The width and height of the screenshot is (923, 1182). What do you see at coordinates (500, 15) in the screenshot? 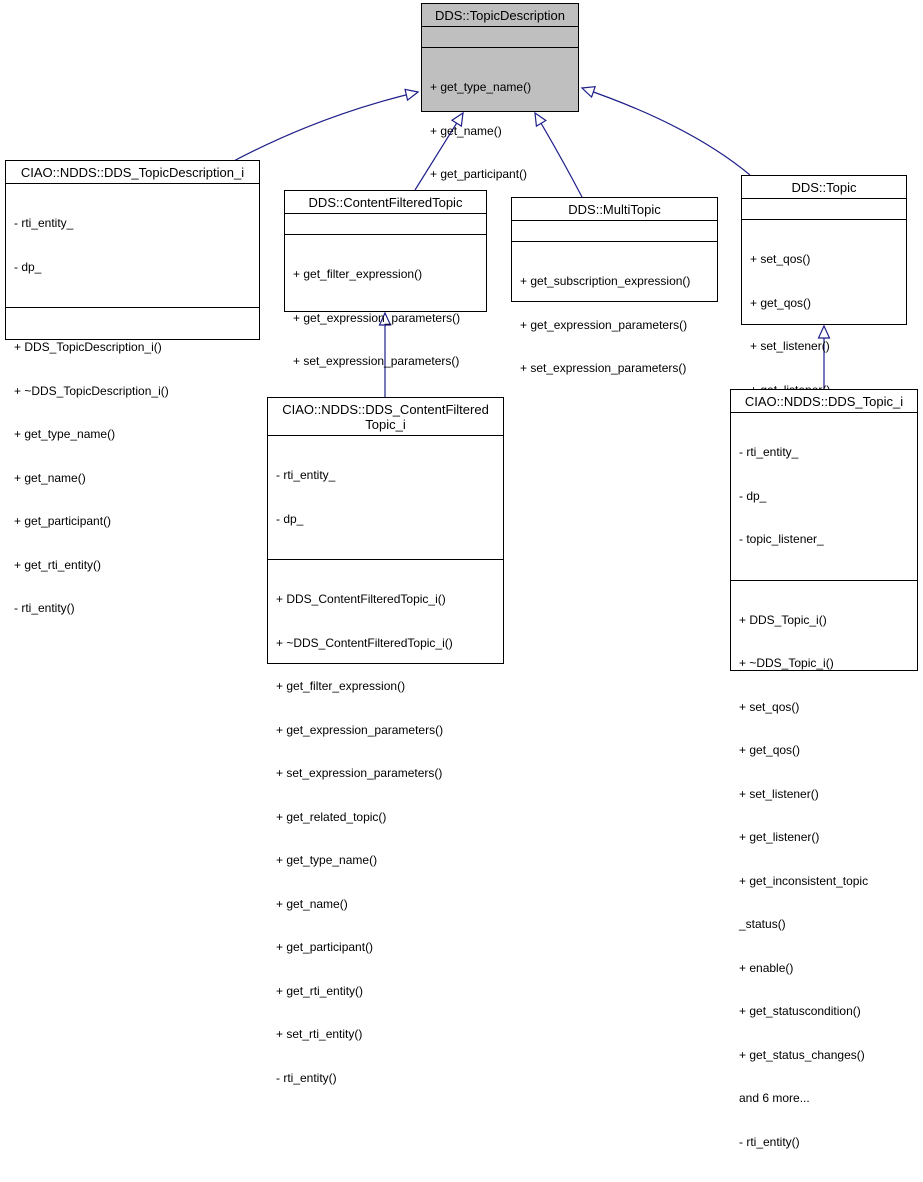
I see `class-title: DDS::TopicDescription` at bounding box center [500, 15].